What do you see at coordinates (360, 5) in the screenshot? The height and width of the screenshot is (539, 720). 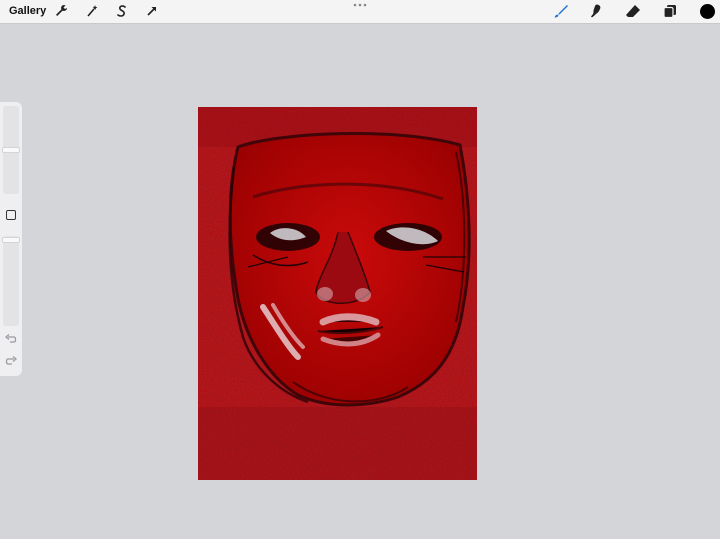 I see `drag-handle-icon` at bounding box center [360, 5].